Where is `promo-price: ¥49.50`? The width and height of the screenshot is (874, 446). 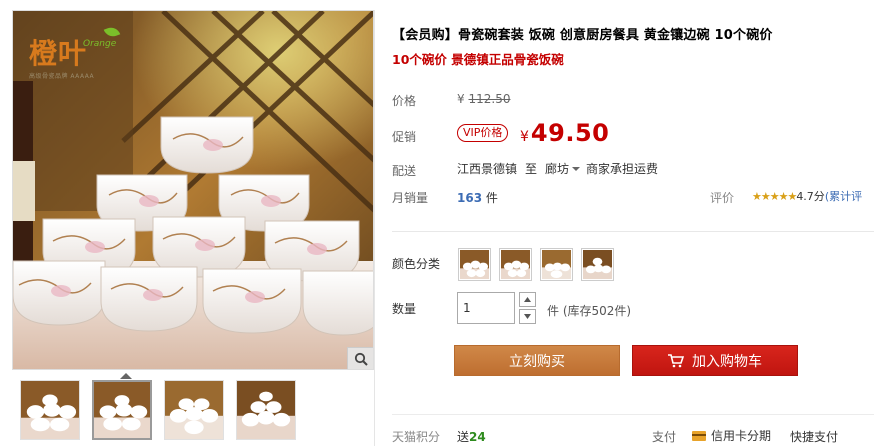
promo-price: ¥49.50 is located at coordinates (564, 133).